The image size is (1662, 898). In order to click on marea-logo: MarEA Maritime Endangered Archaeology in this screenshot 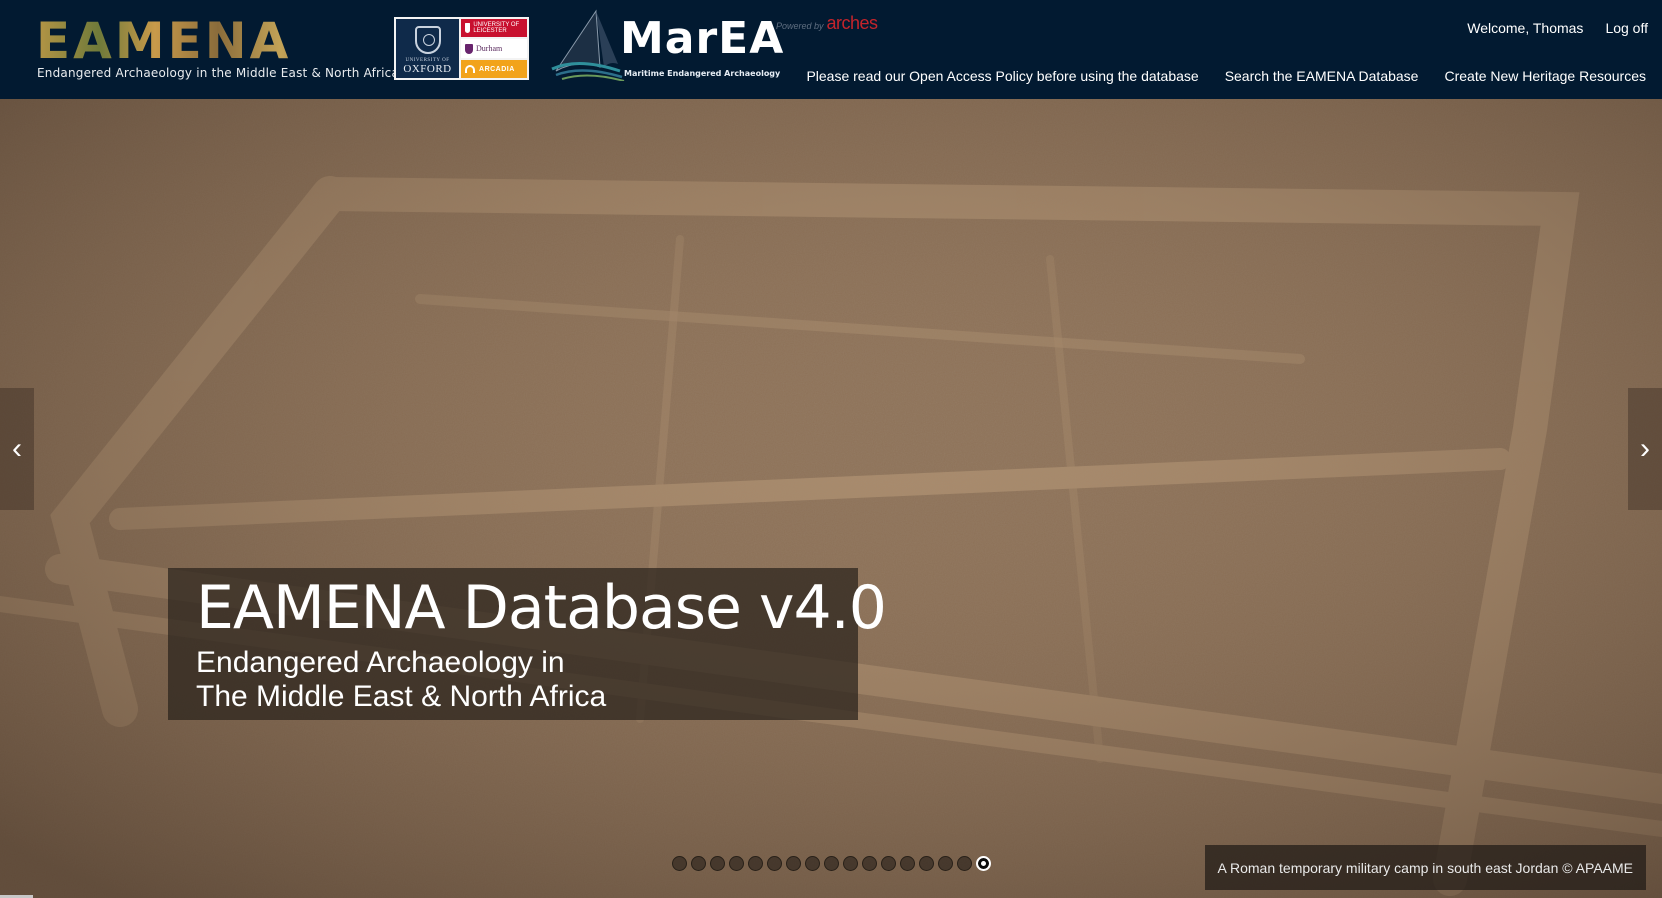, I will do `click(665, 45)`.